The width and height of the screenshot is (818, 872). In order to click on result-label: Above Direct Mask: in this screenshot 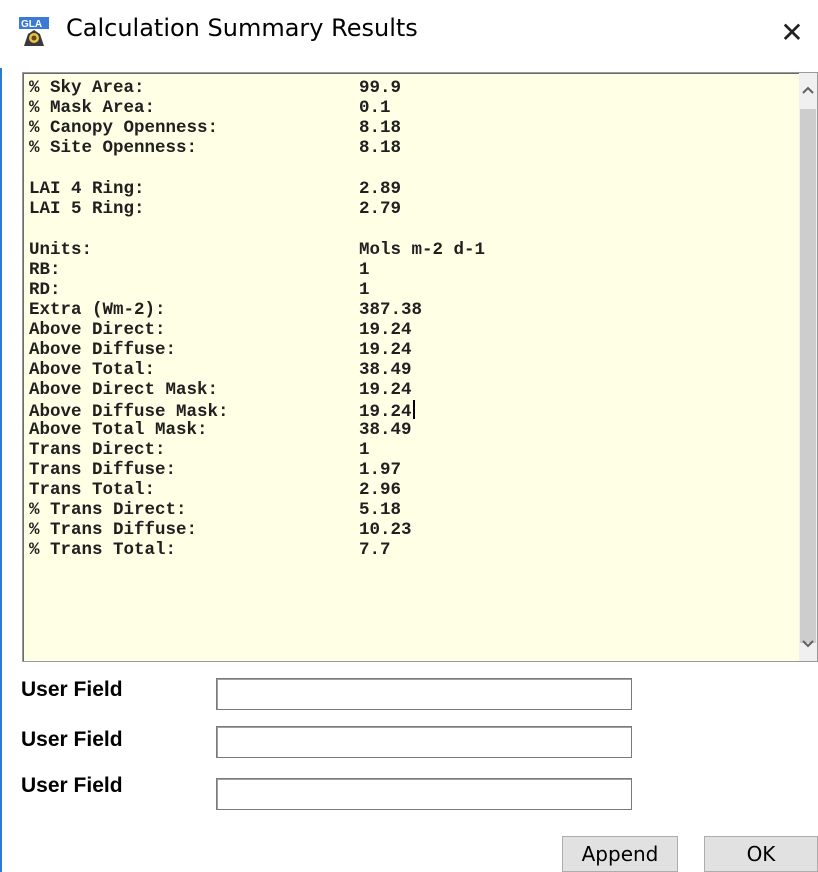, I will do `click(124, 390)`.